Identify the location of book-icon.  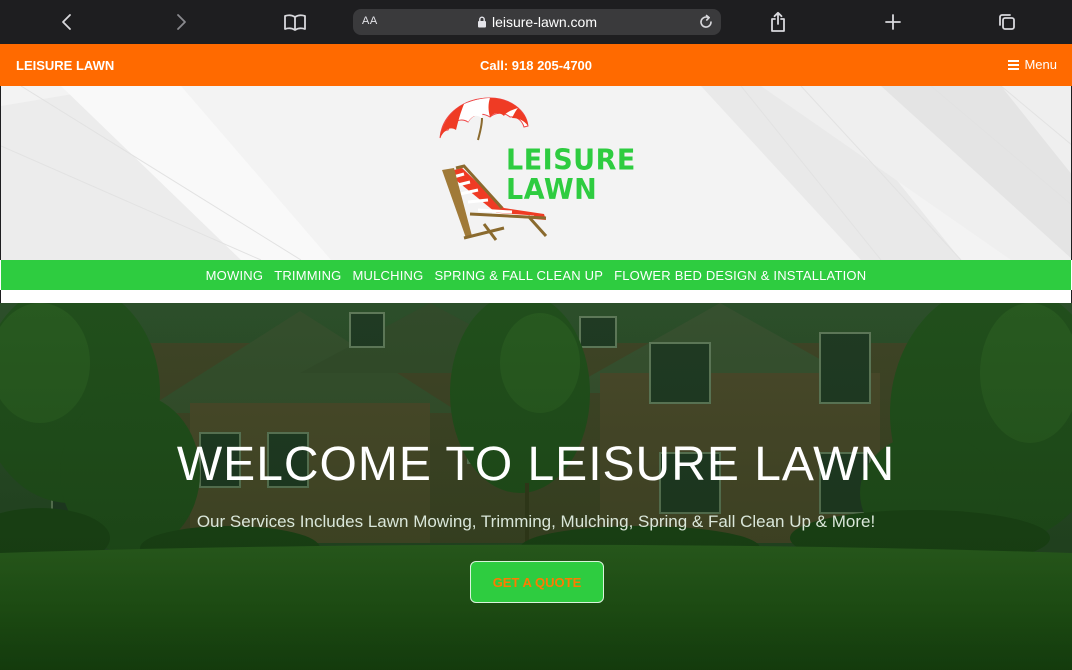
(295, 22).